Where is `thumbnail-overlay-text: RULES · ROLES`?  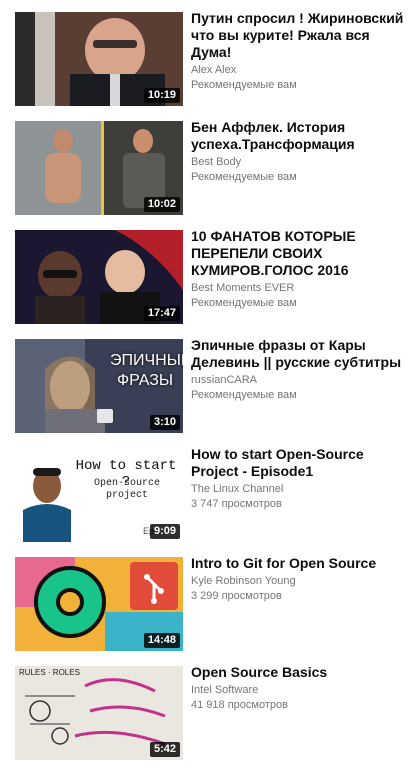 thumbnail-overlay-text: RULES · ROLES is located at coordinates (49, 672).